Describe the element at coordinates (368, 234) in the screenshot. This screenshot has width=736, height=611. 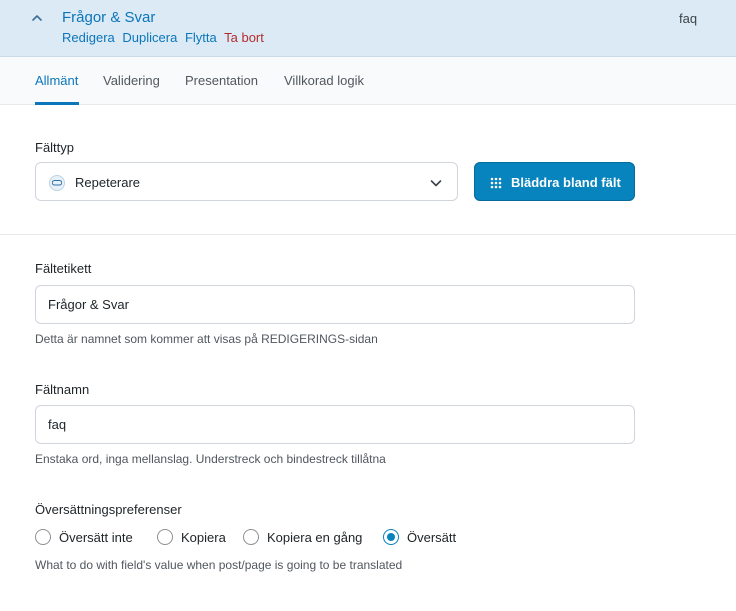
I see `section-divider` at that location.